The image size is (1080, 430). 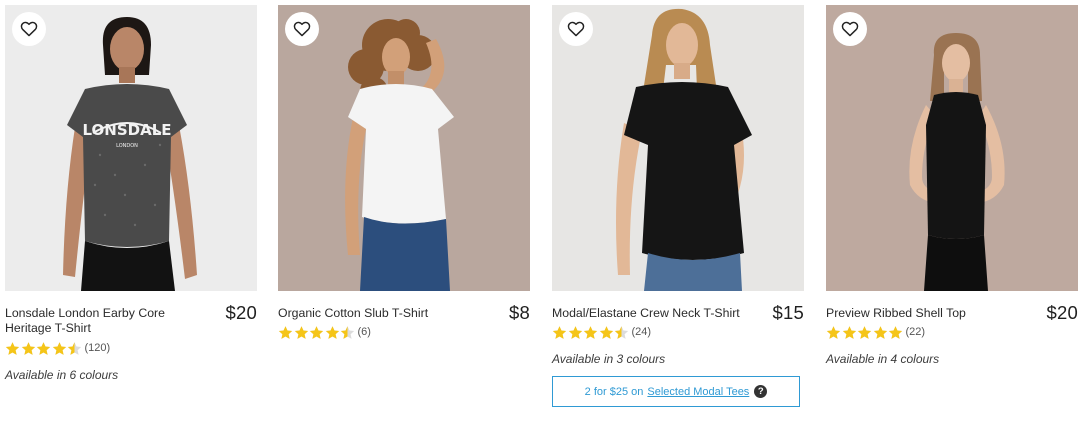 I want to click on promo-text: 2 for $25 on, so click(x=614, y=391).